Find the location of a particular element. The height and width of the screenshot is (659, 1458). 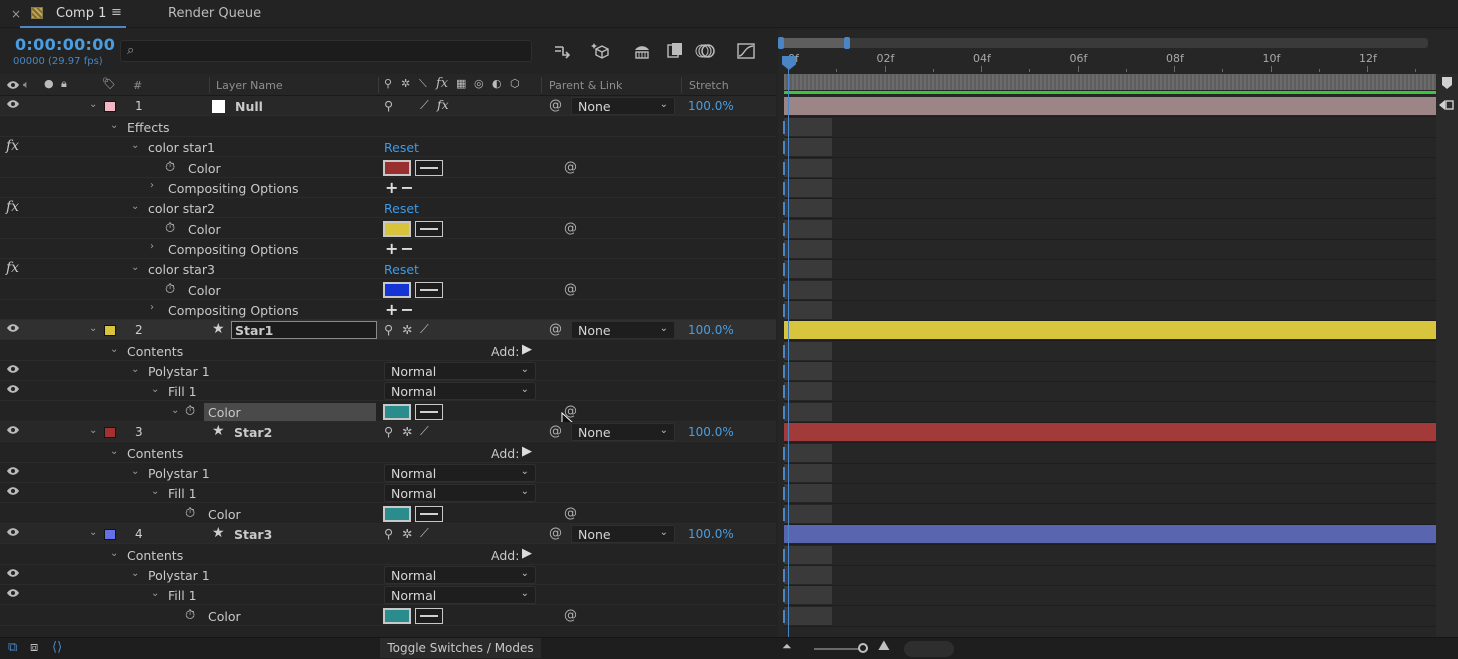

panel-menu-icon: ≡ is located at coordinates (116, 12).